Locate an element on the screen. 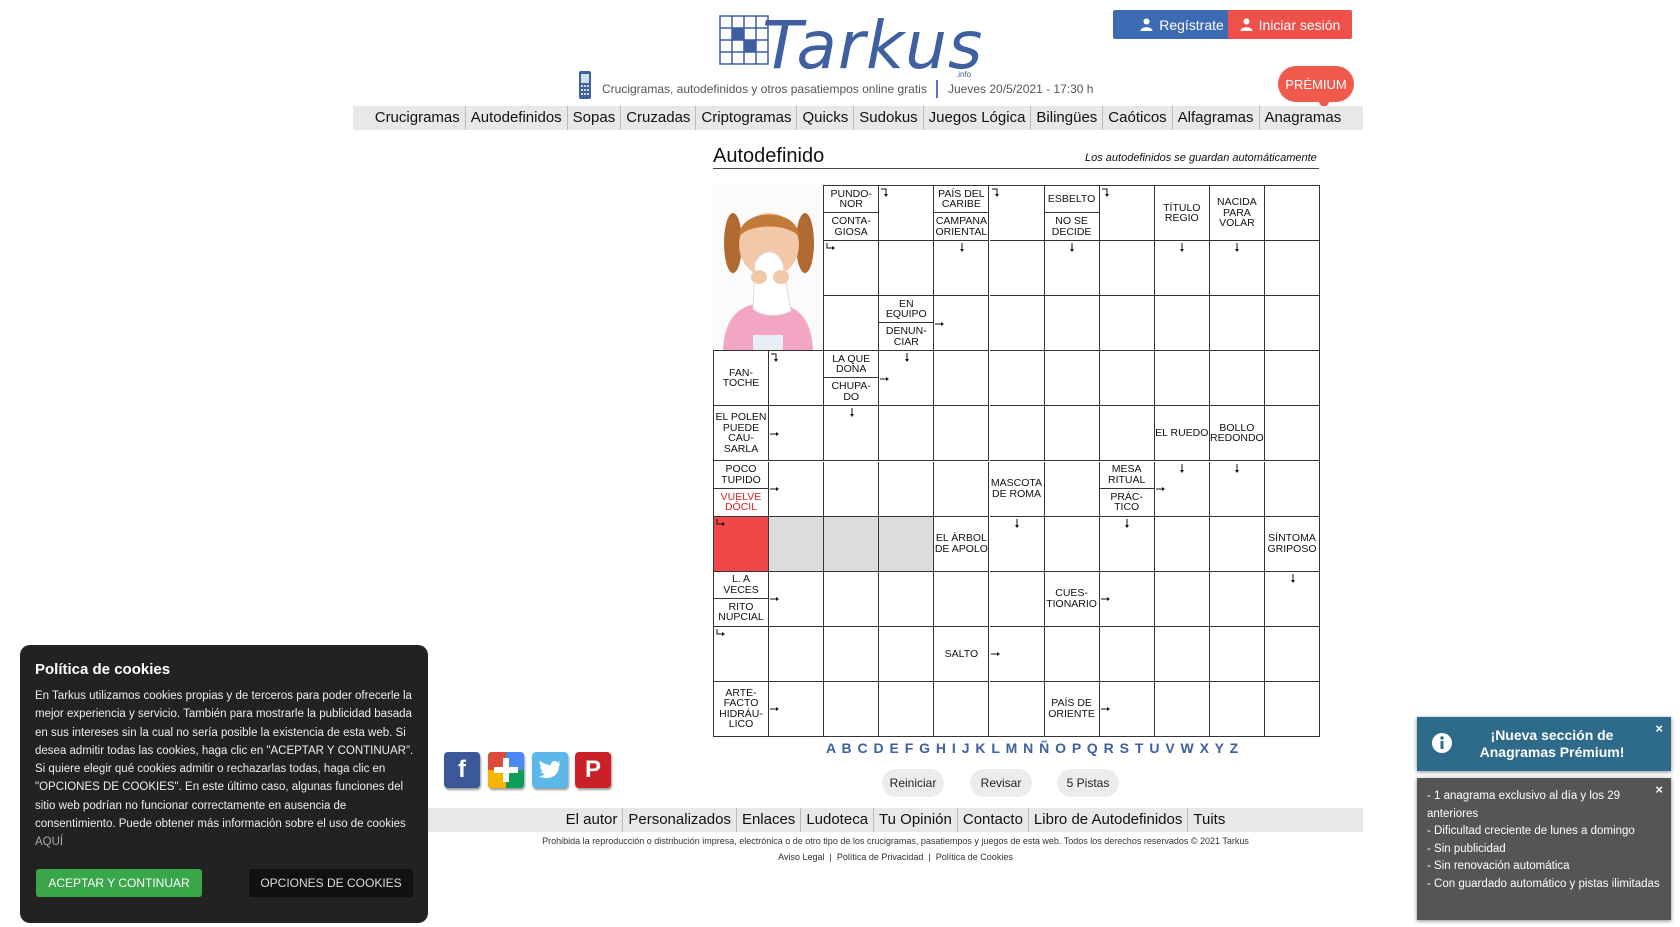  check-button: Revisar is located at coordinates (1001, 783).